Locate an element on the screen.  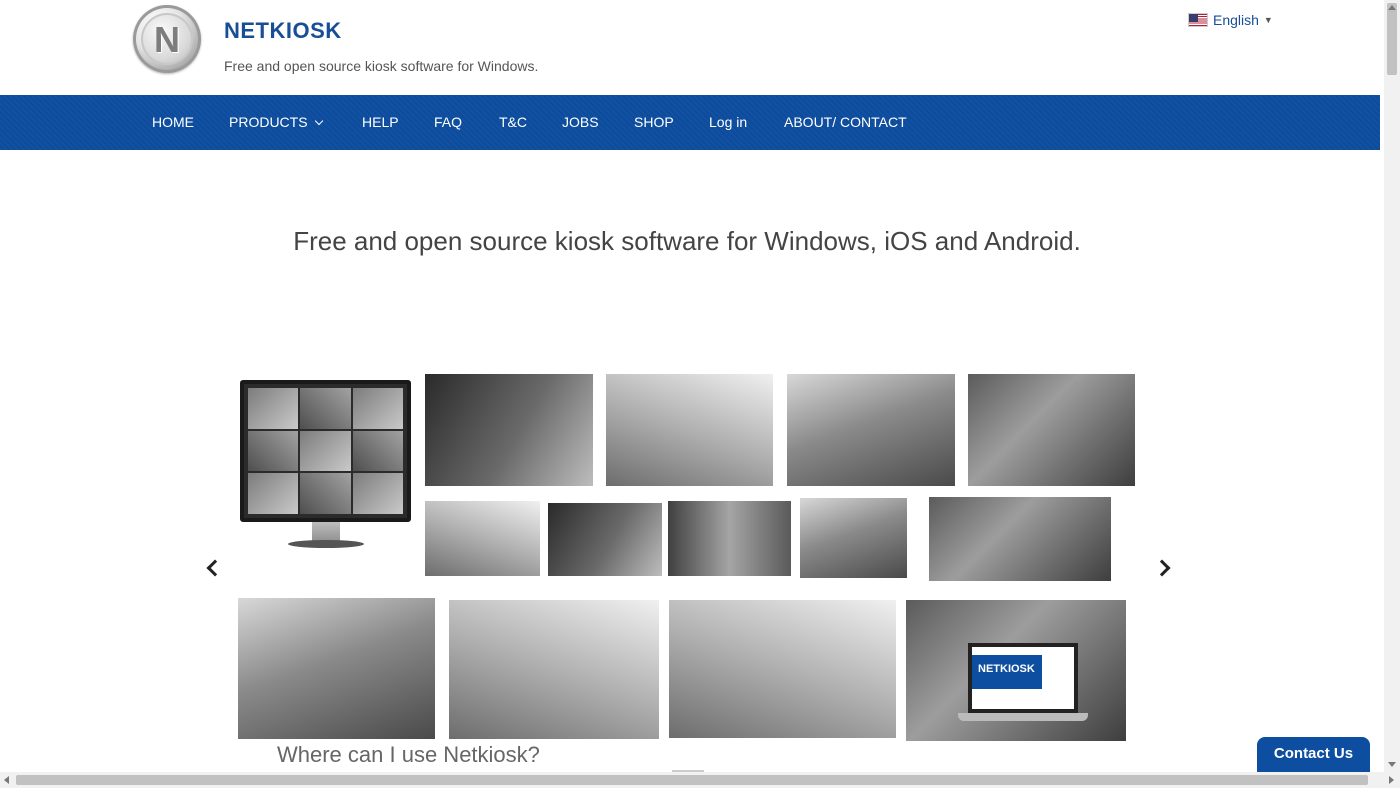
photo-woman-touchscreen is located at coordinates (853, 538).